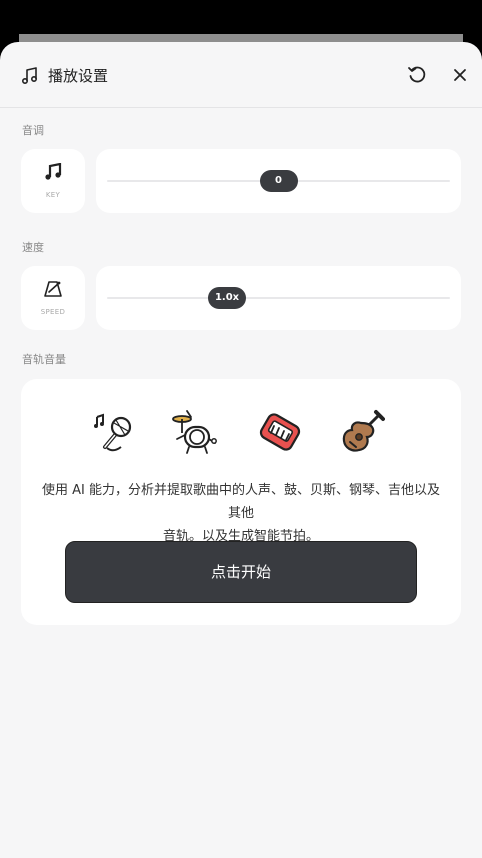 Image resolution: width=482 pixels, height=858 pixels. I want to click on start-button: 点击开始, so click(241, 572).